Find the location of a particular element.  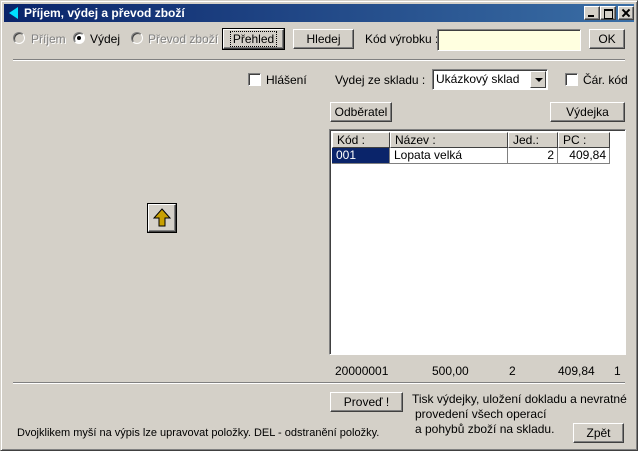

prehled-label: Přehled is located at coordinates (253, 39).